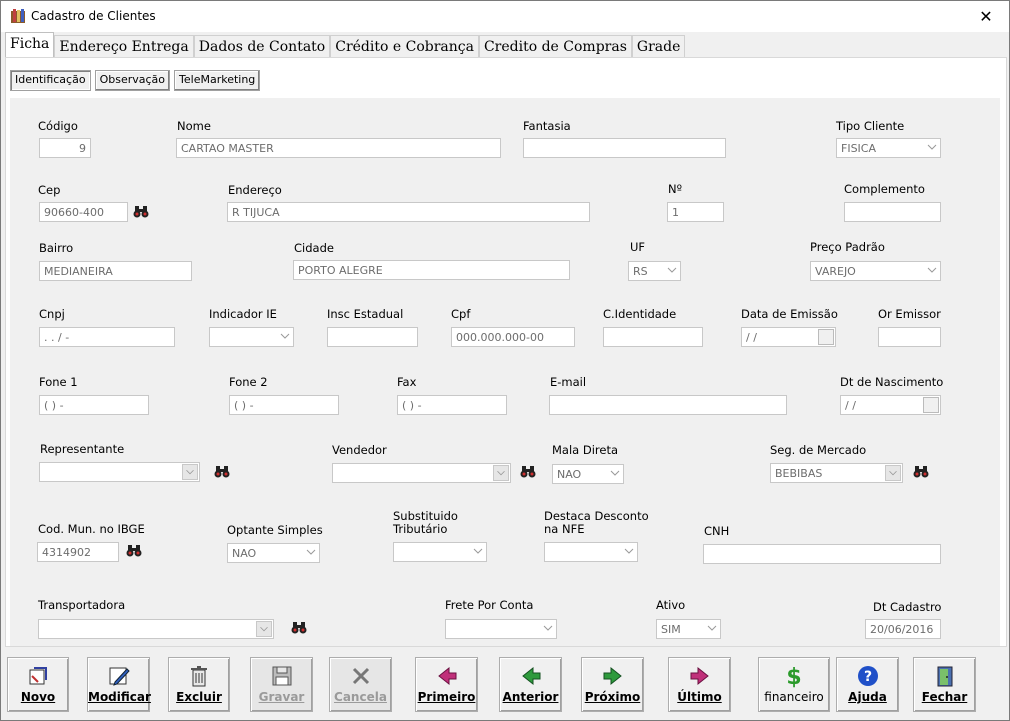 The height and width of the screenshot is (721, 1010). Describe the element at coordinates (555, 46) in the screenshot. I see `tab-credito-compras: Credito de Compras` at that location.